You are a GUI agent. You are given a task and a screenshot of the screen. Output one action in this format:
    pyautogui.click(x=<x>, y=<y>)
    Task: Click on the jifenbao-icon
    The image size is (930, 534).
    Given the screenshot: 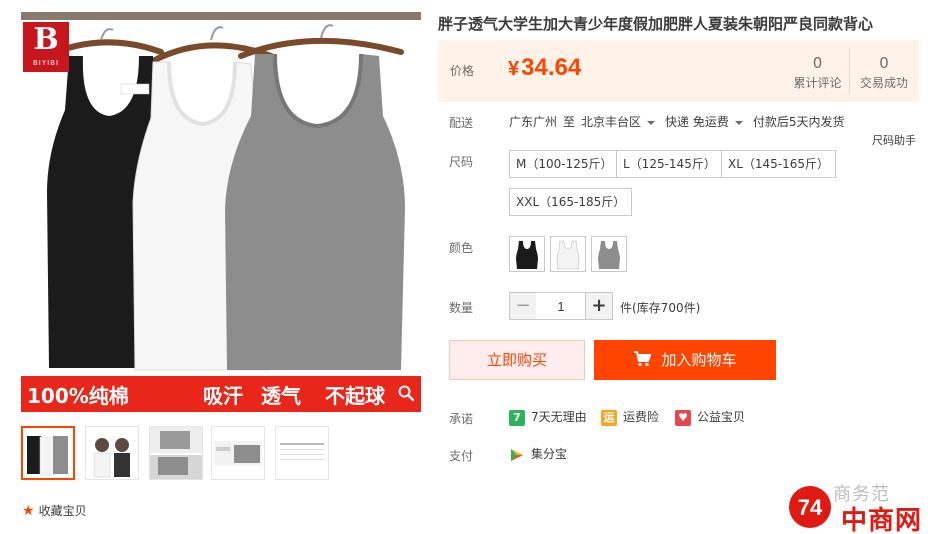 What is the action you would take?
    pyautogui.click(x=517, y=454)
    